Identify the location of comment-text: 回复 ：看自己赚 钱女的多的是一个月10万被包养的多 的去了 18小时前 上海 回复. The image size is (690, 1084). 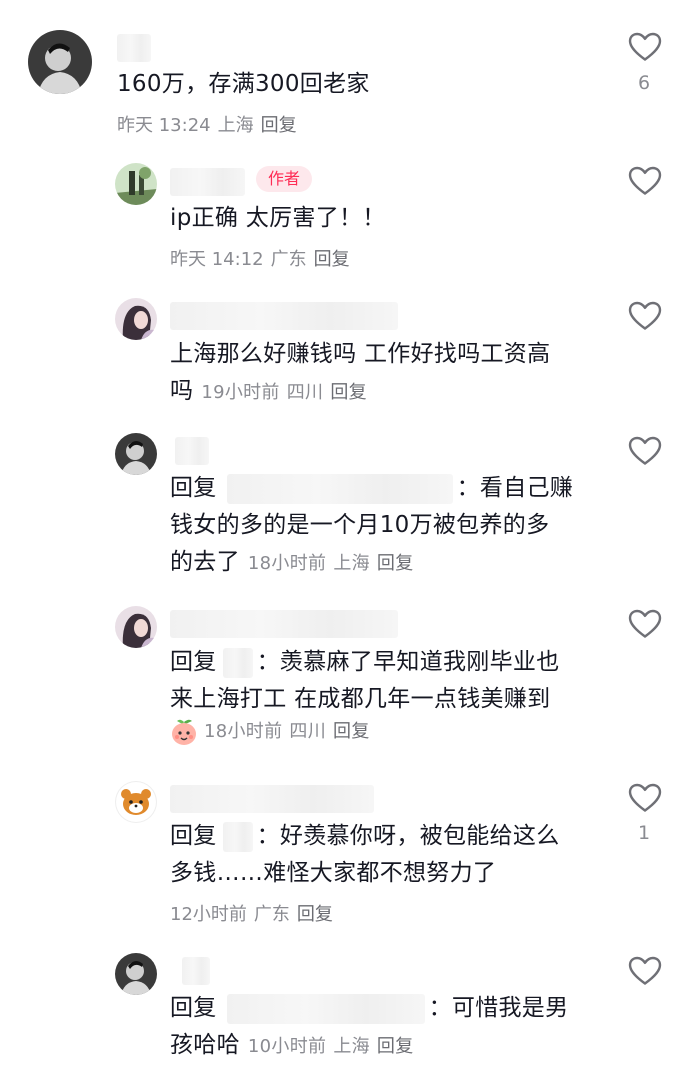
(390, 525).